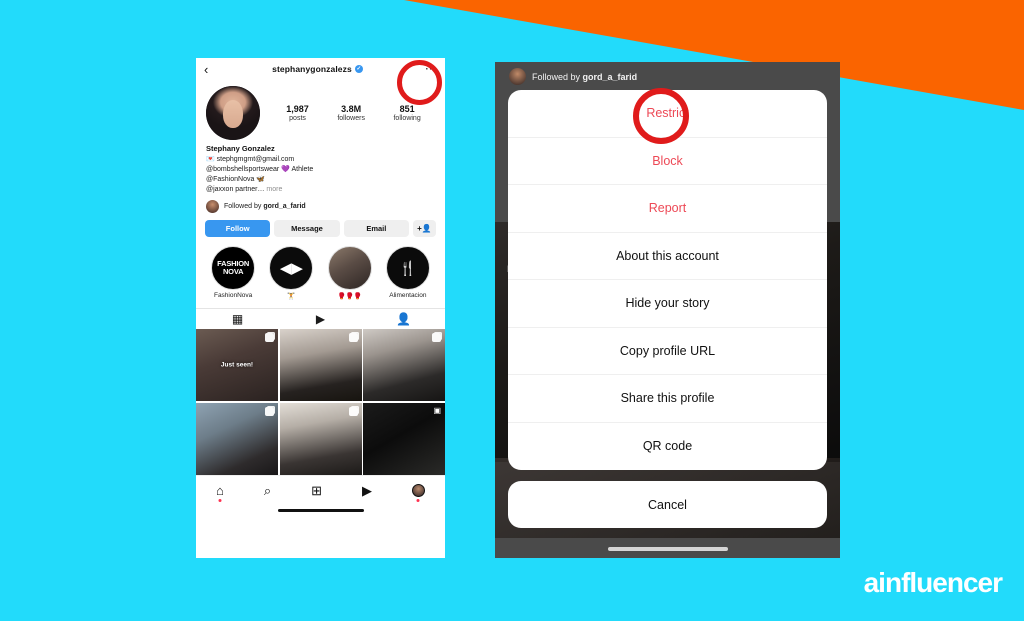  Describe the element at coordinates (220, 500) in the screenshot. I see `home-notification-dot` at that location.